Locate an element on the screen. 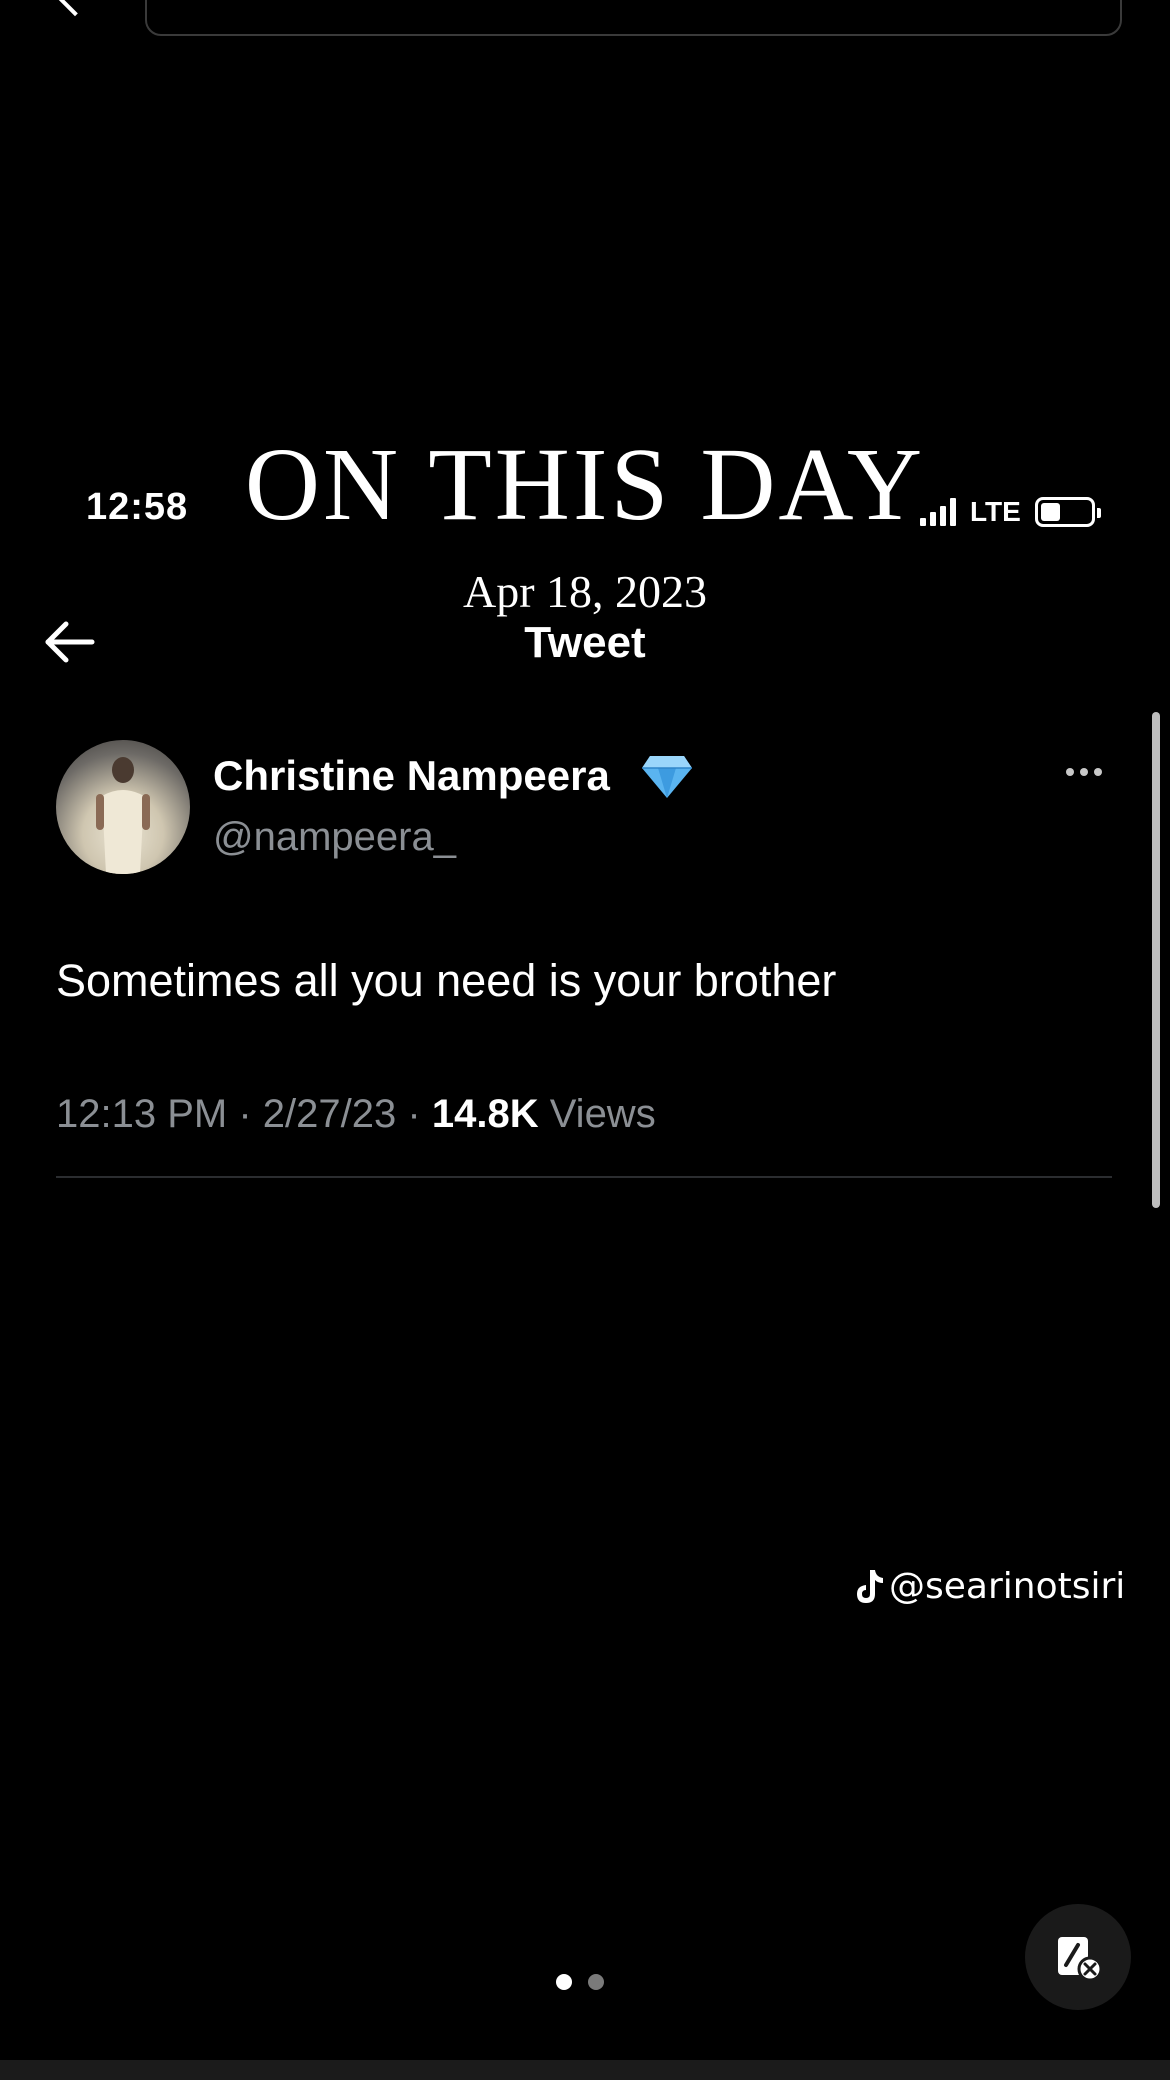 The height and width of the screenshot is (2080, 1170). status-indicators: LTE is located at coordinates (1010, 512).